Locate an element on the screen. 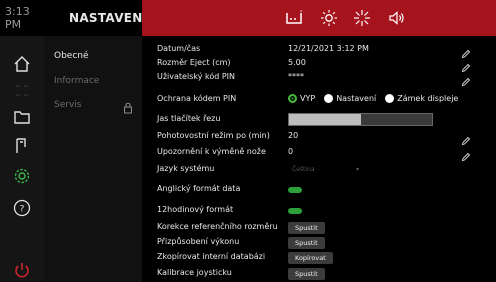 This screenshot has height=282, width=496. row-eng-date: Anglický formát data is located at coordinates (319, 192).